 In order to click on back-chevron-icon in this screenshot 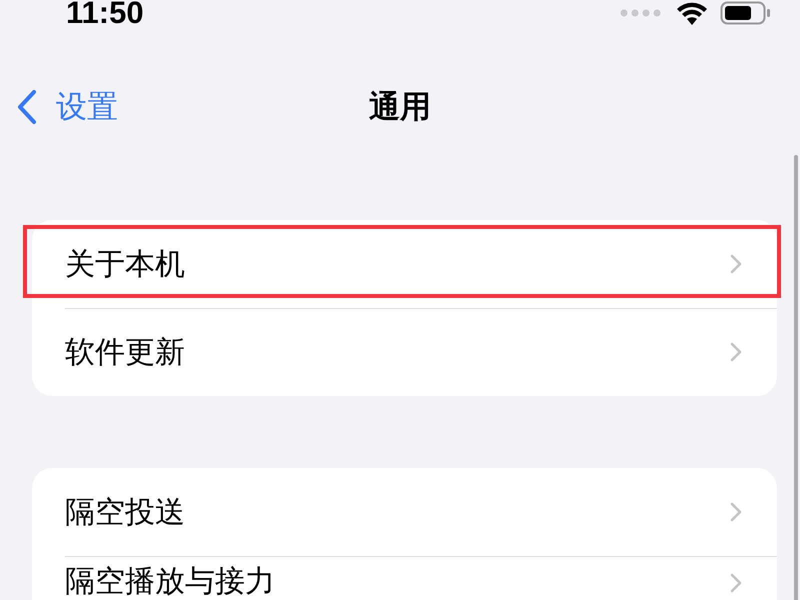, I will do `click(27, 107)`.